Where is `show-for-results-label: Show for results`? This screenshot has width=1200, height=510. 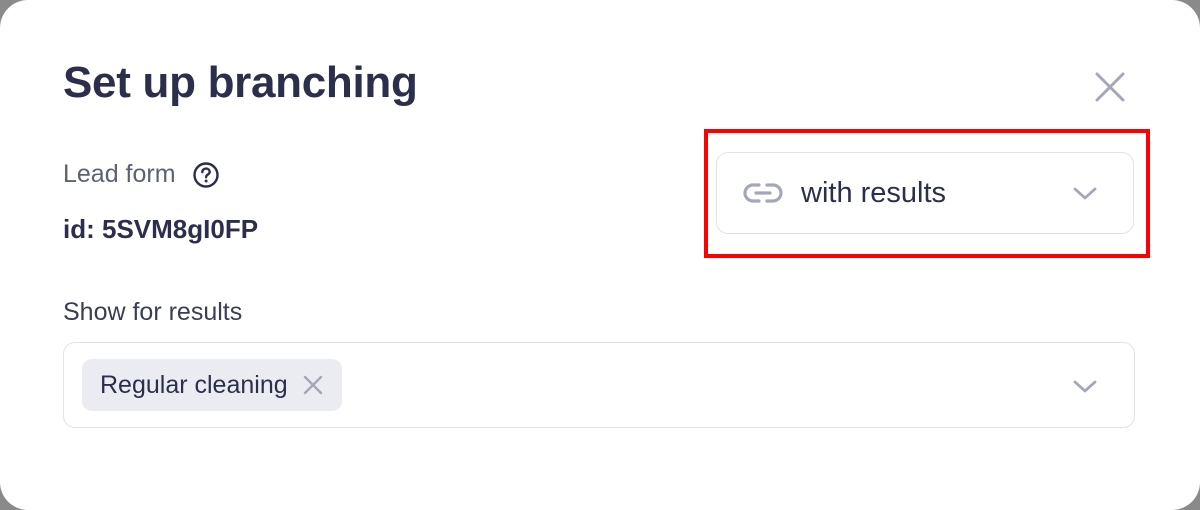 show-for-results-label: Show for results is located at coordinates (153, 312).